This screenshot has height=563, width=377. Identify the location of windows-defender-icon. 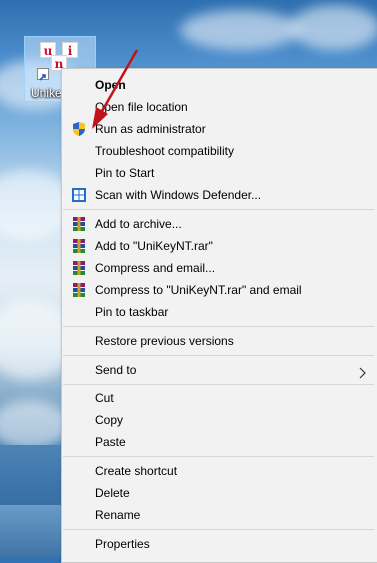
(79, 195).